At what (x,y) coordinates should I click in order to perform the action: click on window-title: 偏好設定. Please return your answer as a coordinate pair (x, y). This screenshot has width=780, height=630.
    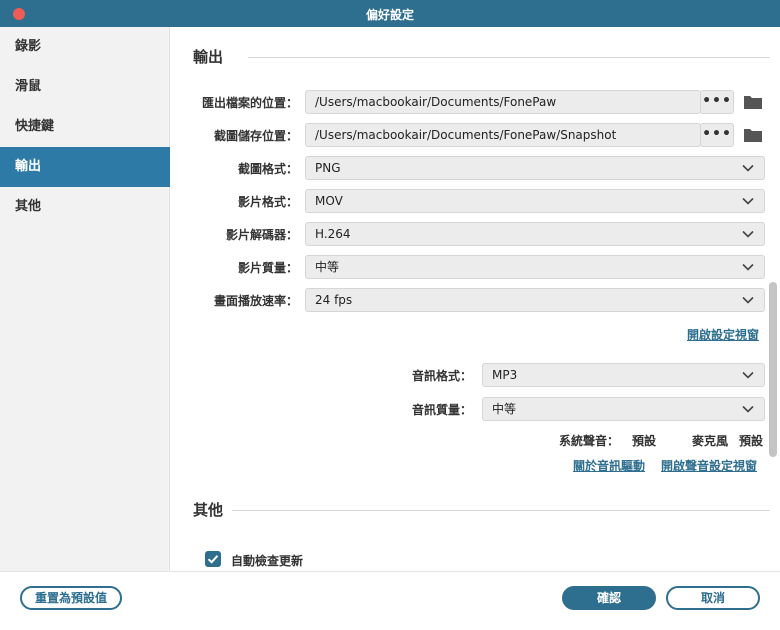
    Looking at the image, I should click on (389, 15).